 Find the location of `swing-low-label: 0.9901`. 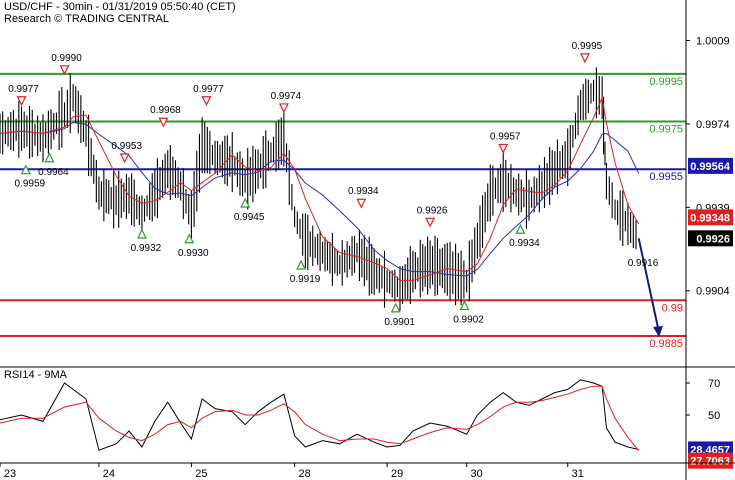

swing-low-label: 0.9901 is located at coordinates (399, 322).